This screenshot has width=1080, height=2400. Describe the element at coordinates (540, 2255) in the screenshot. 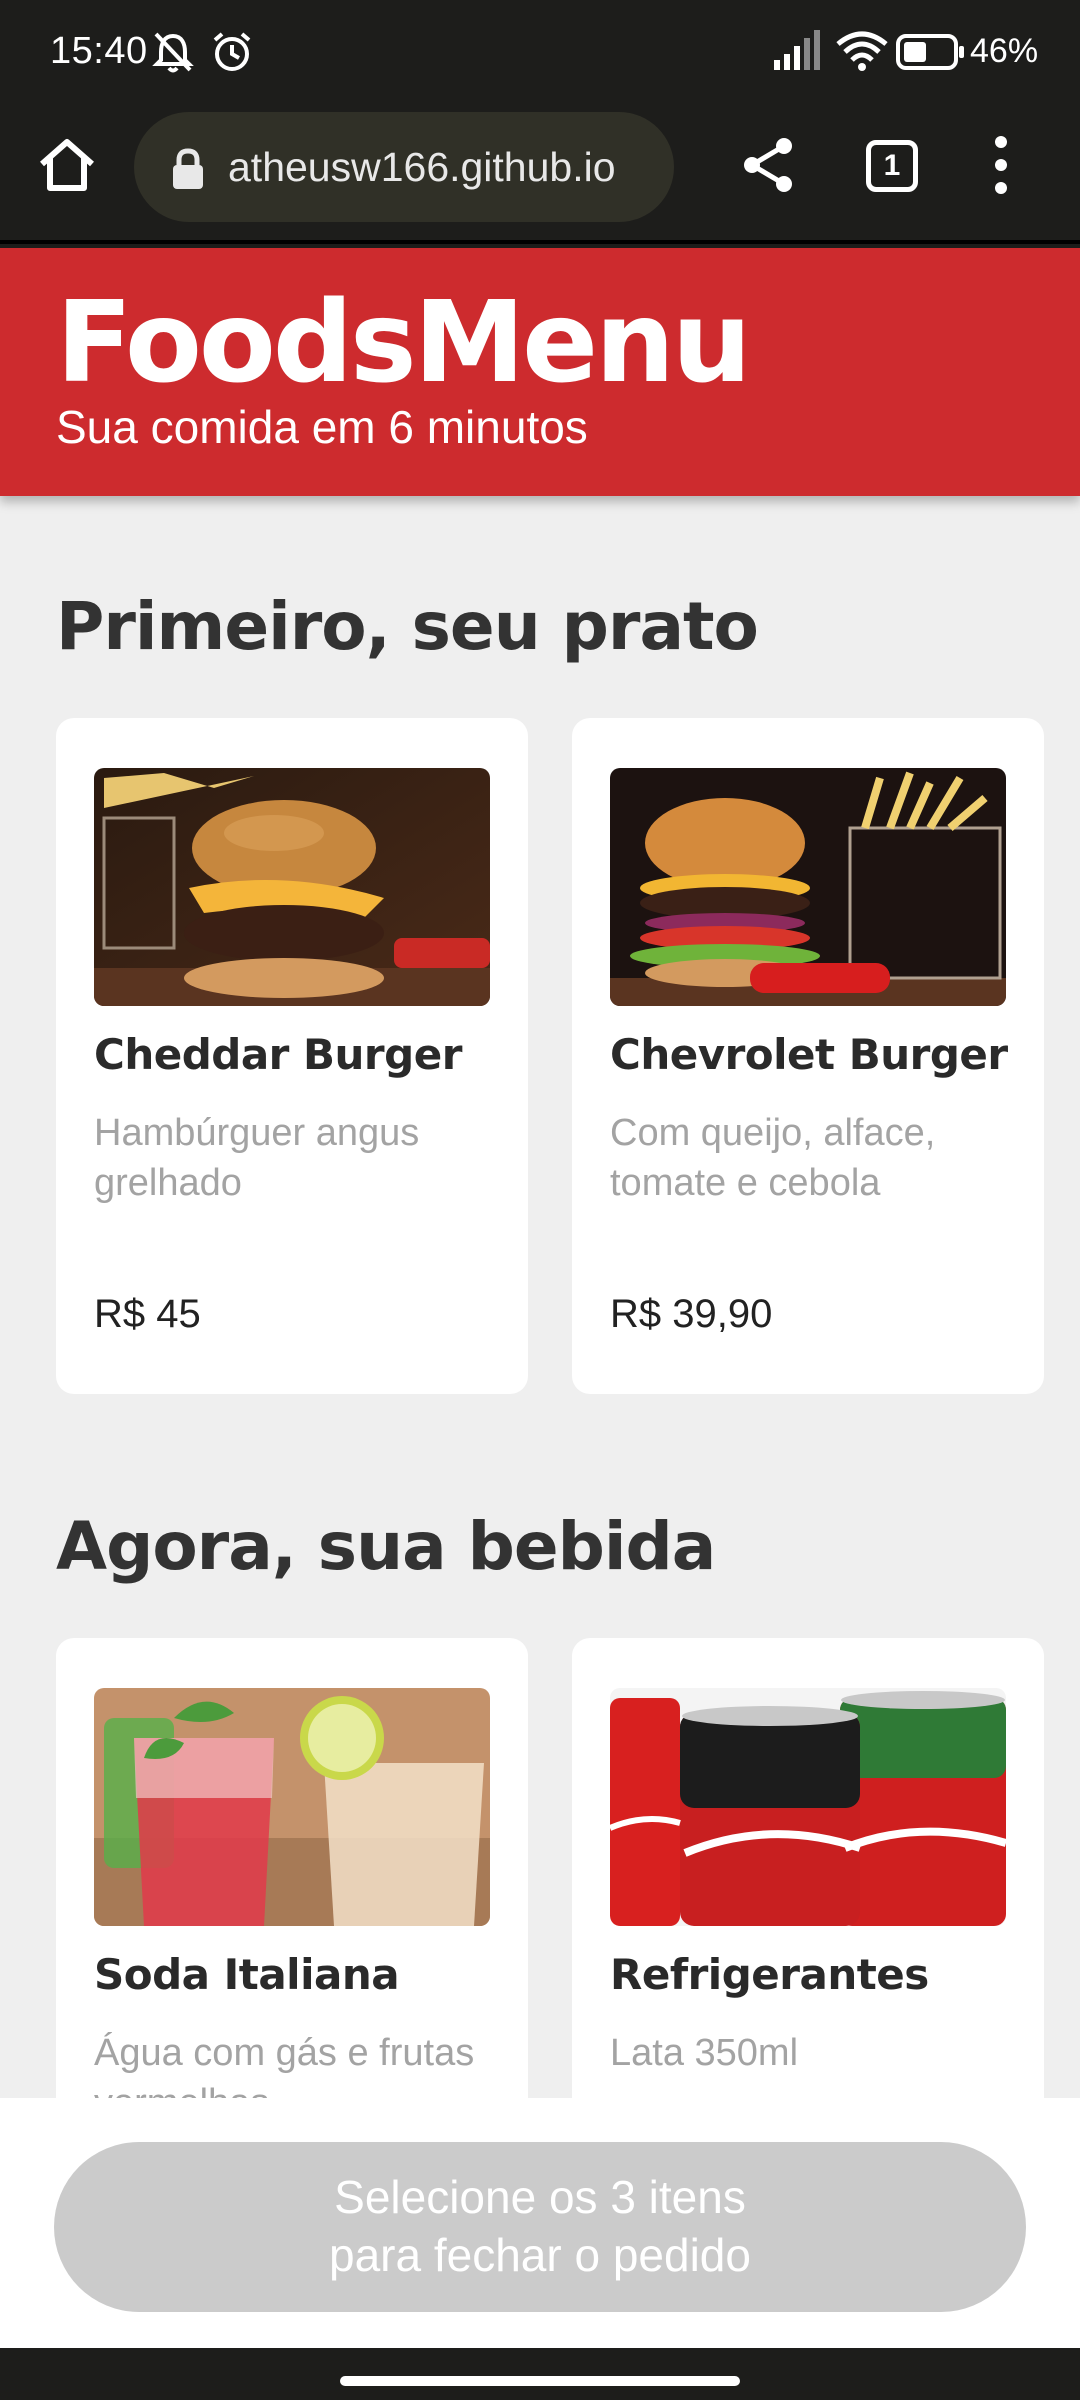

I see `checkout-button-line2: para fechar o pedido` at that location.